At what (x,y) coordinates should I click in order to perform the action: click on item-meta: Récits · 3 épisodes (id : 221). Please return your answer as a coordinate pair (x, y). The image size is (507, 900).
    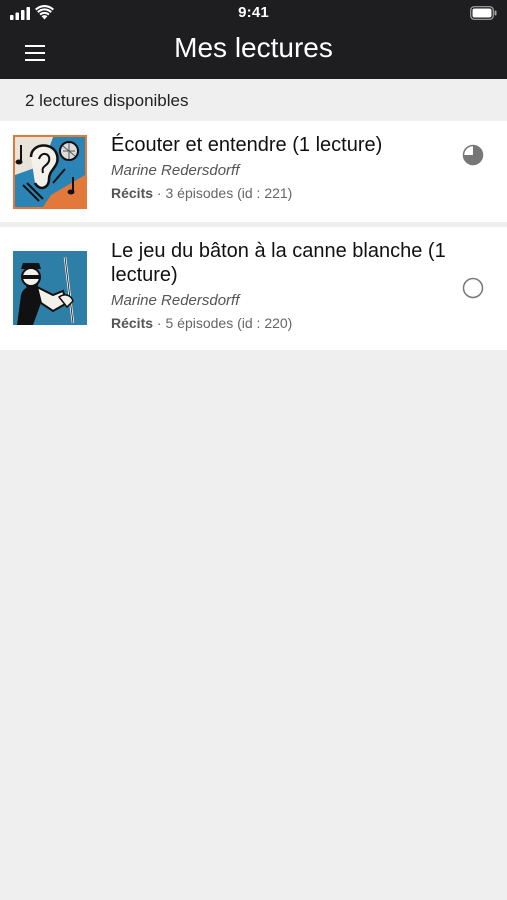
    Looking at the image, I should click on (281, 193).